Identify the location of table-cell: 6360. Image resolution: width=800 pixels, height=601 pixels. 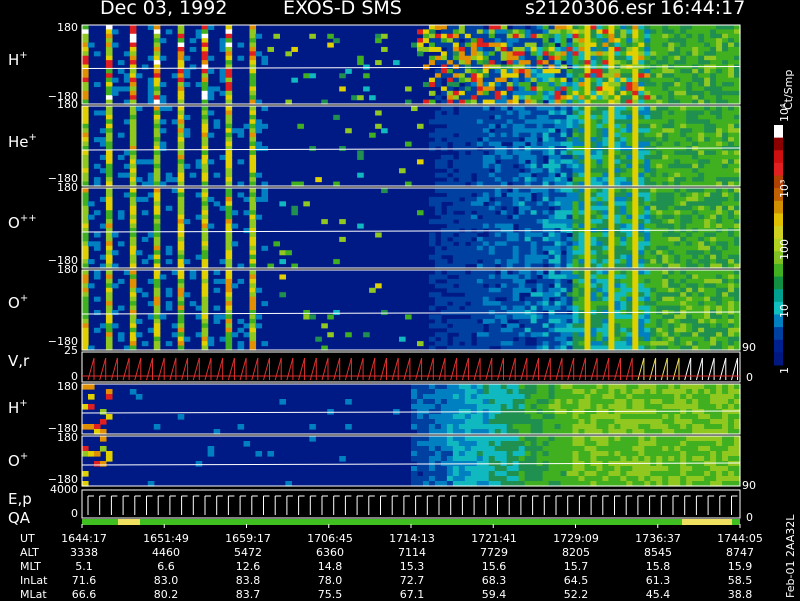
(330, 552).